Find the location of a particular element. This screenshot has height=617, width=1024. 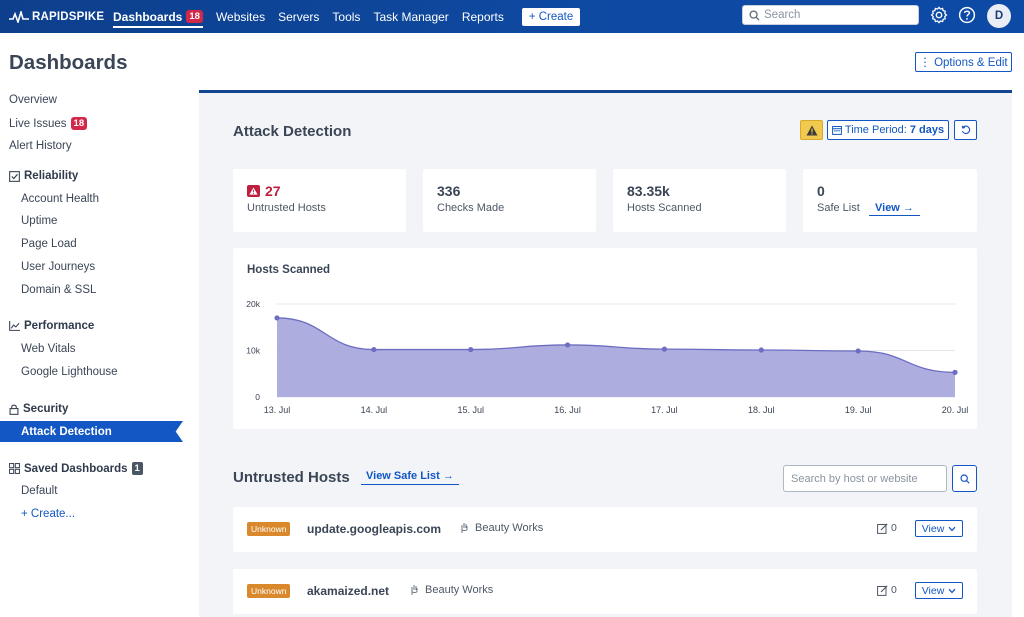

user-avatar: D is located at coordinates (999, 16).